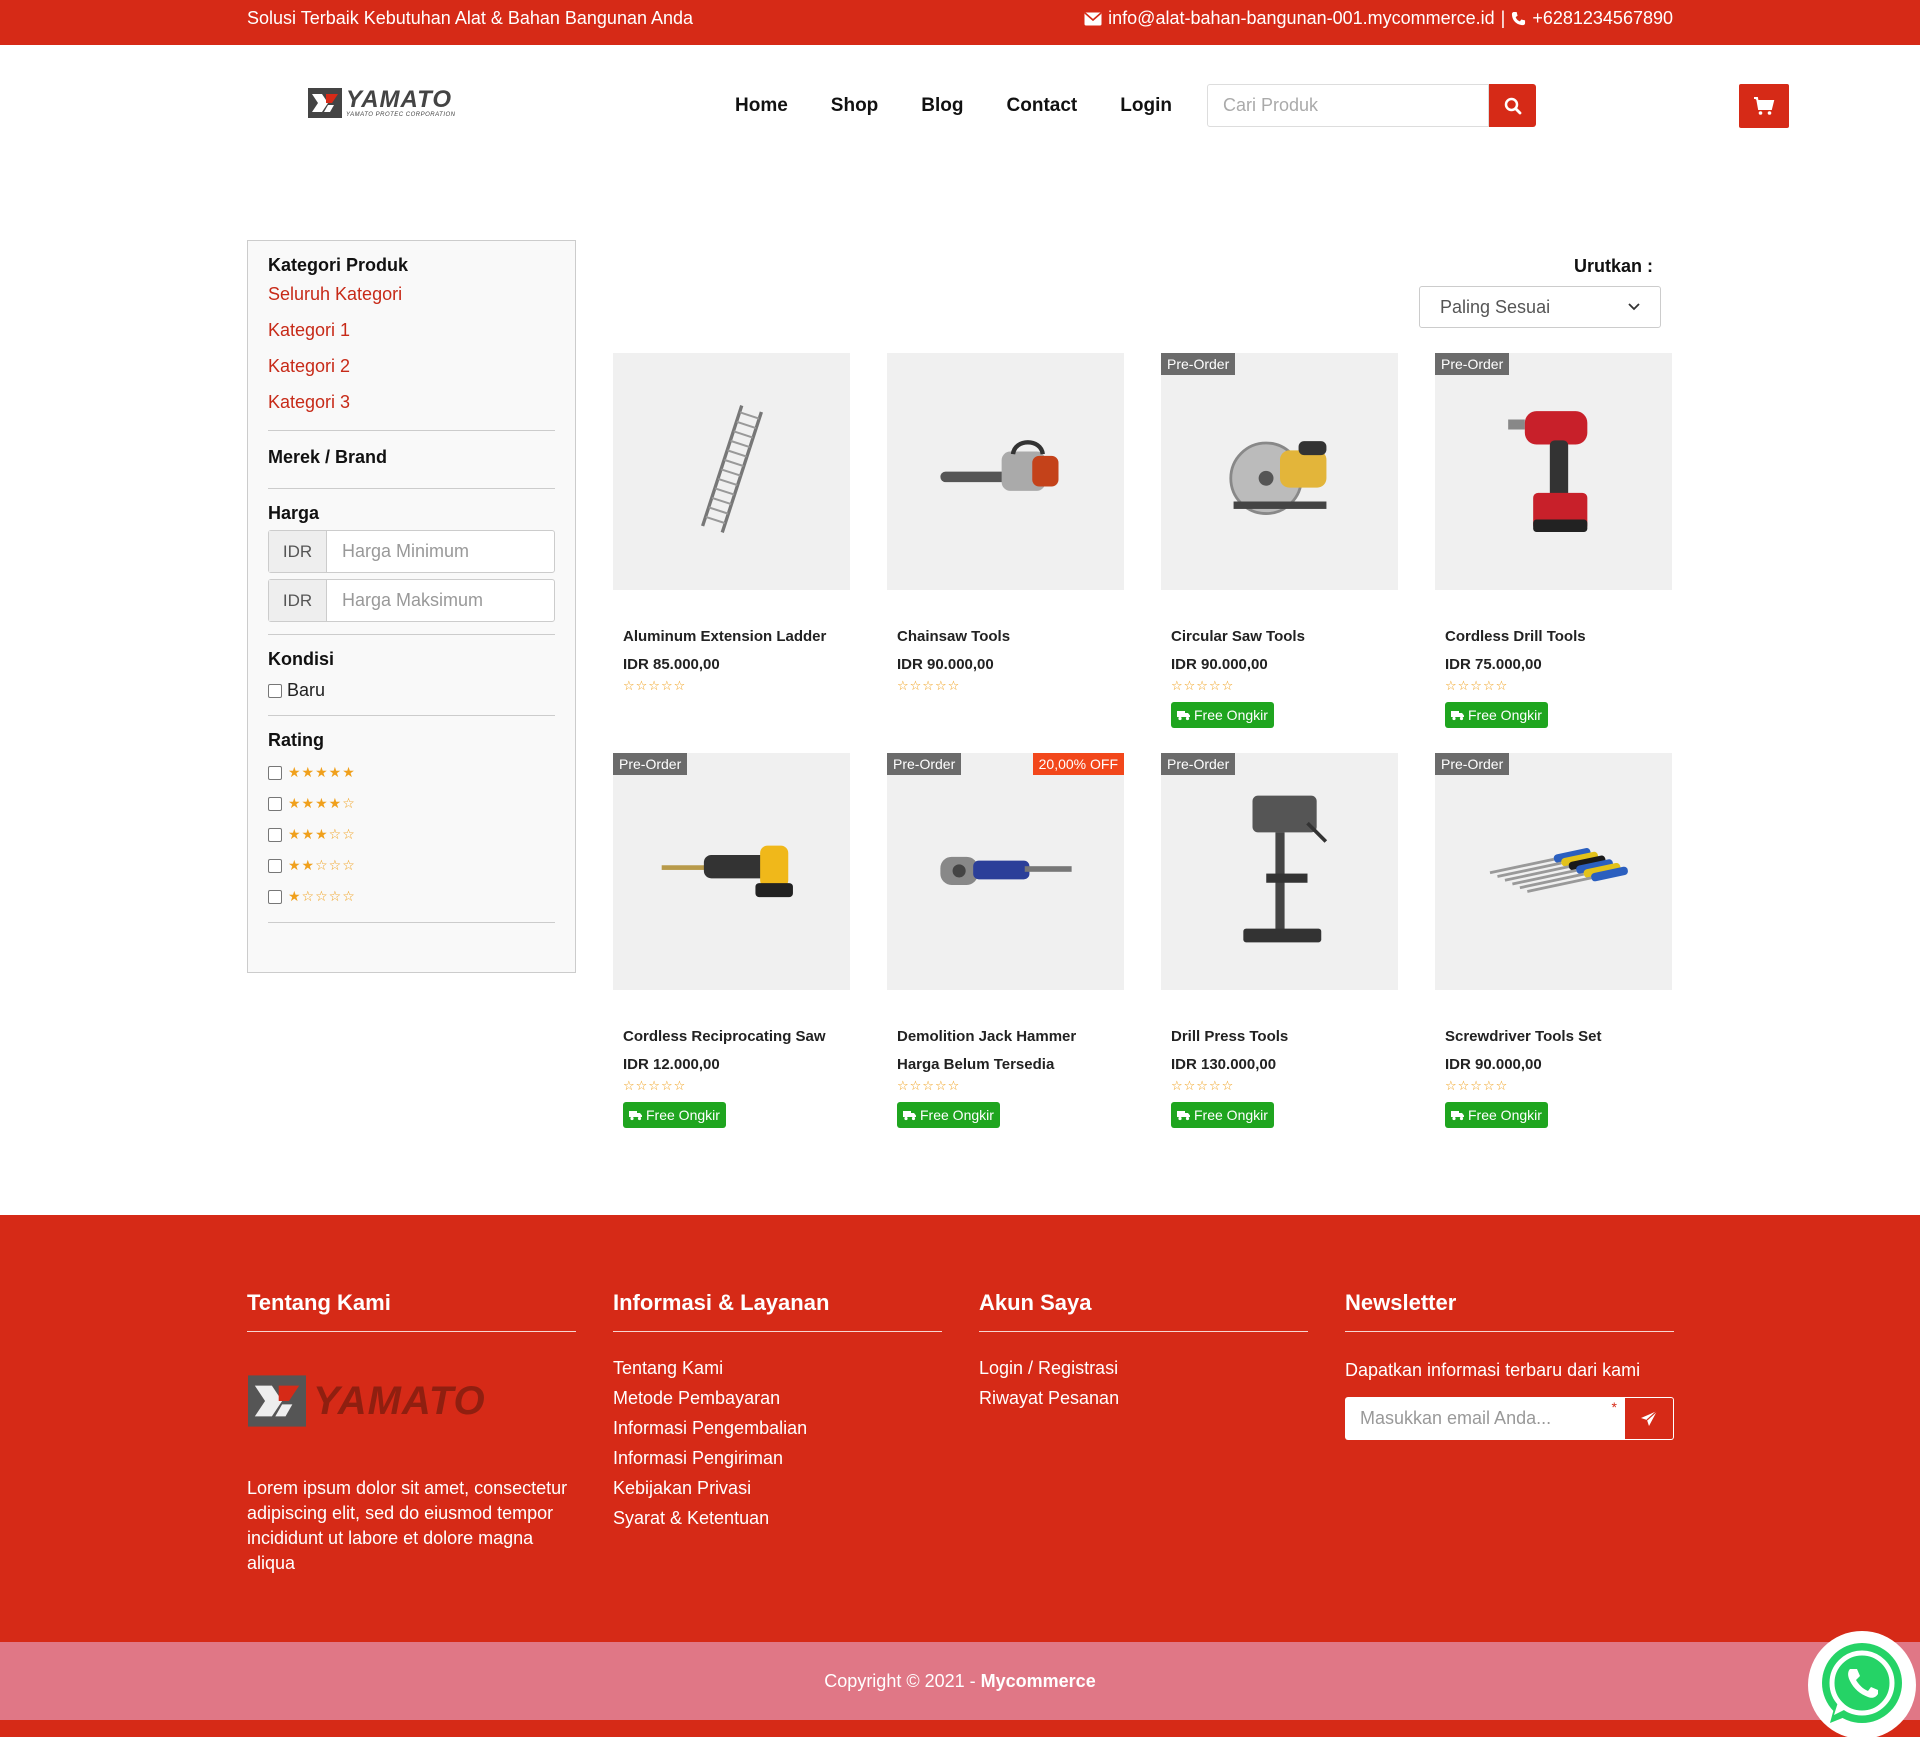  What do you see at coordinates (731, 1042) in the screenshot?
I see `product-name: Cordless Reciprocating Saw` at bounding box center [731, 1042].